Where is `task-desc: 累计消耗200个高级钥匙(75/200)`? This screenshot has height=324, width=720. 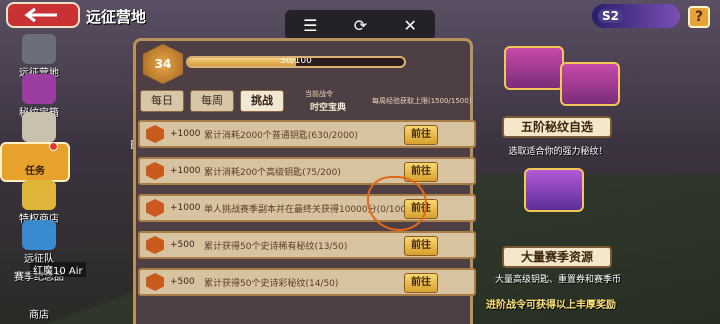
task-desc: 累计消耗200个高级钥匙(75/200) is located at coordinates (272, 172).